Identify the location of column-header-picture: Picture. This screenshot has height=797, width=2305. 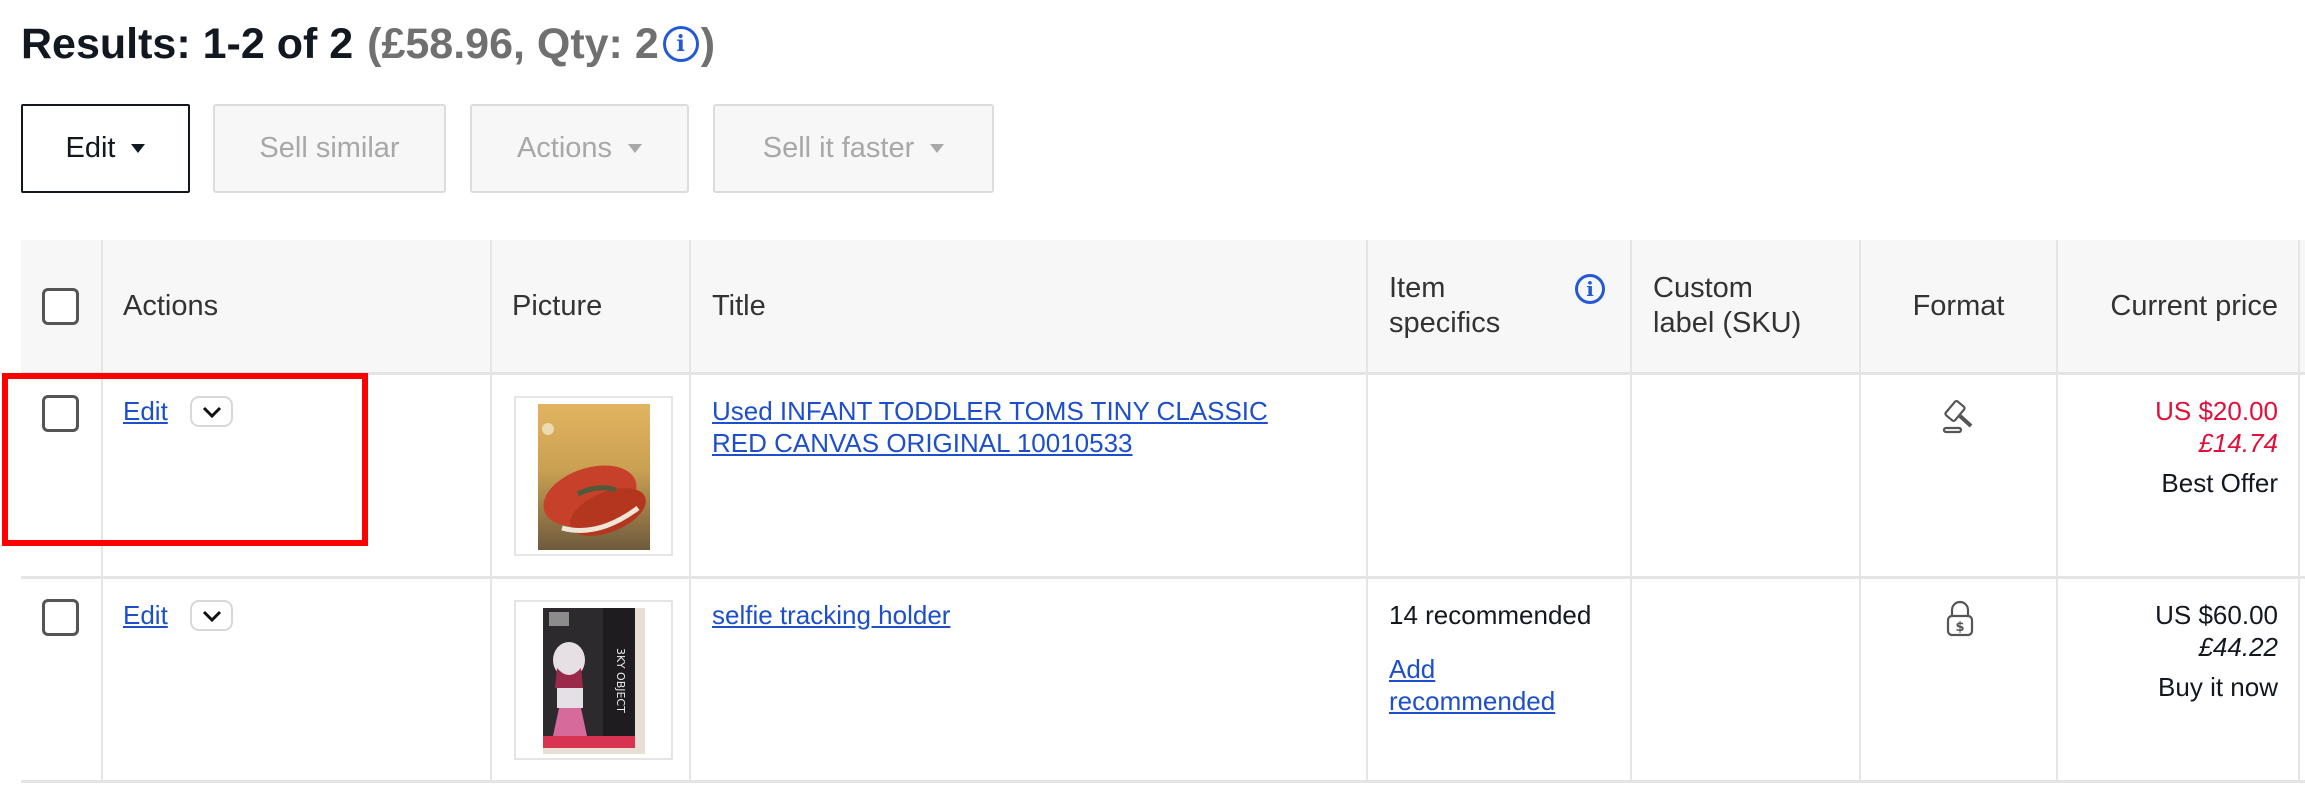
(557, 306).